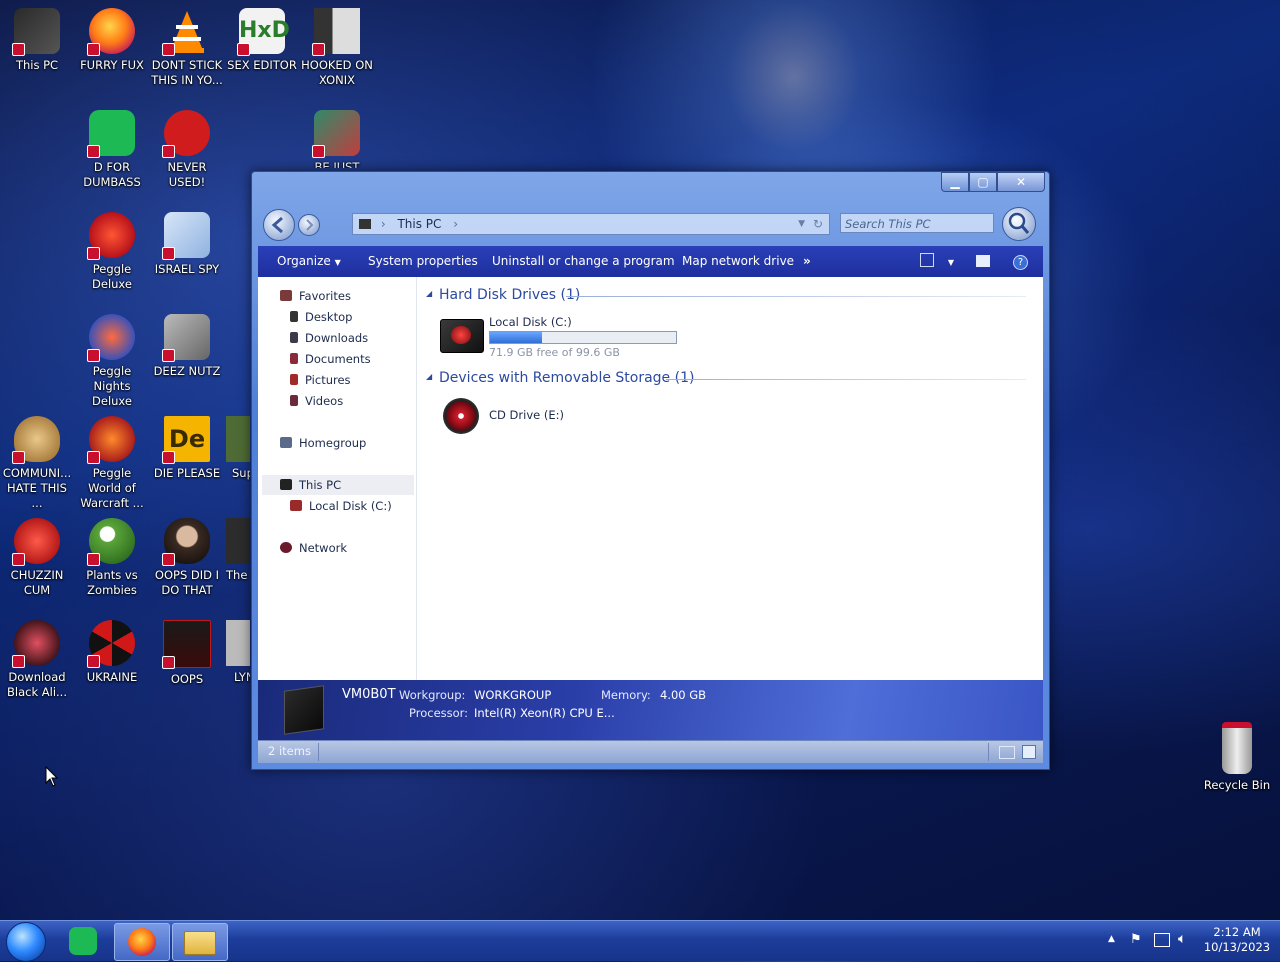 Image resolution: width=1280 pixels, height=962 pixels. What do you see at coordinates (238, 448) in the screenshot?
I see `desktop-icon-sup: Sup` at bounding box center [238, 448].